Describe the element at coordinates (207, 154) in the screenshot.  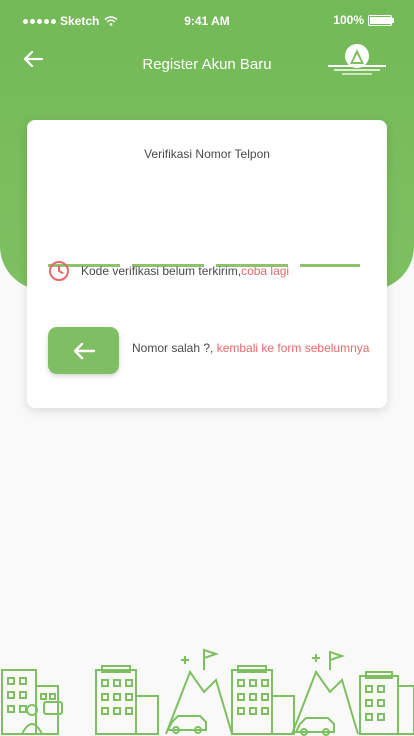
I see `card-title: Verifikasi Nomor Telpon` at that location.